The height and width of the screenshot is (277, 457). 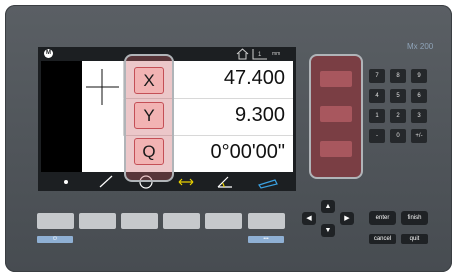 What do you see at coordinates (419, 96) in the screenshot?
I see `key-6: 6` at bounding box center [419, 96].